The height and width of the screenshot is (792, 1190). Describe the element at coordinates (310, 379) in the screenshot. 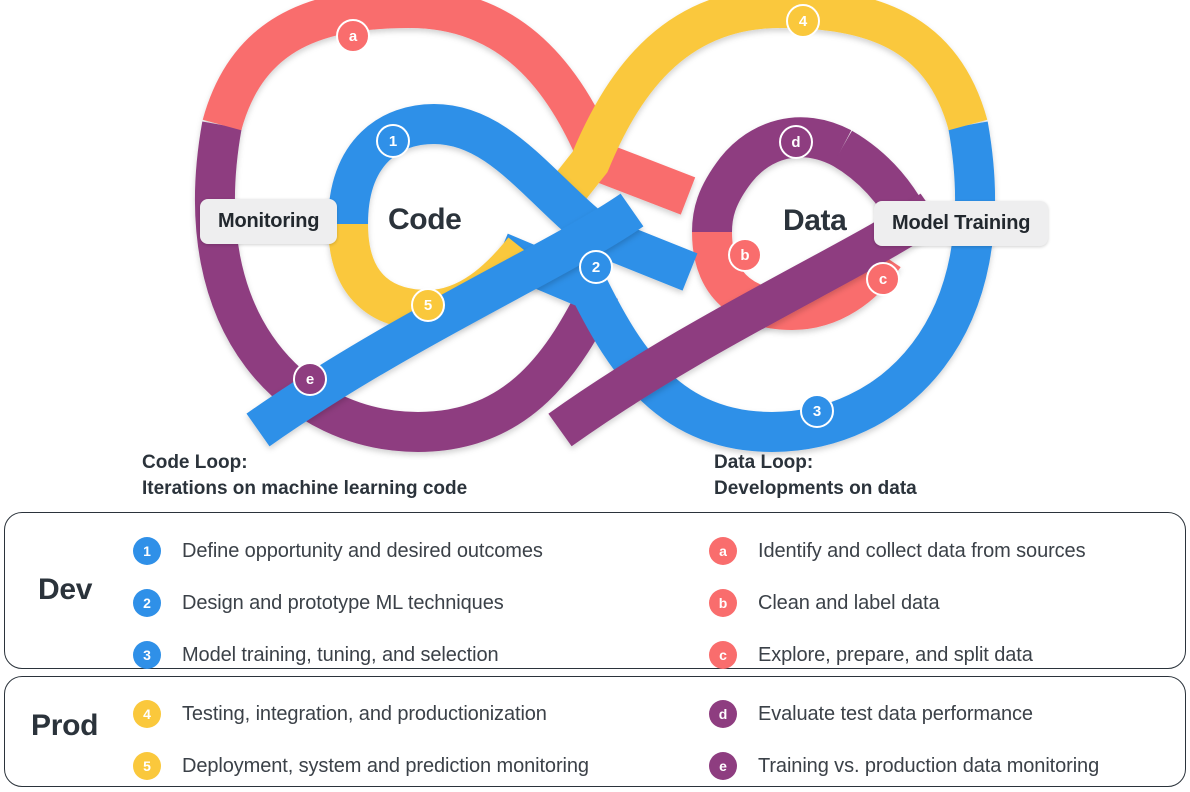

I see `loop-marker-e: e` at that location.